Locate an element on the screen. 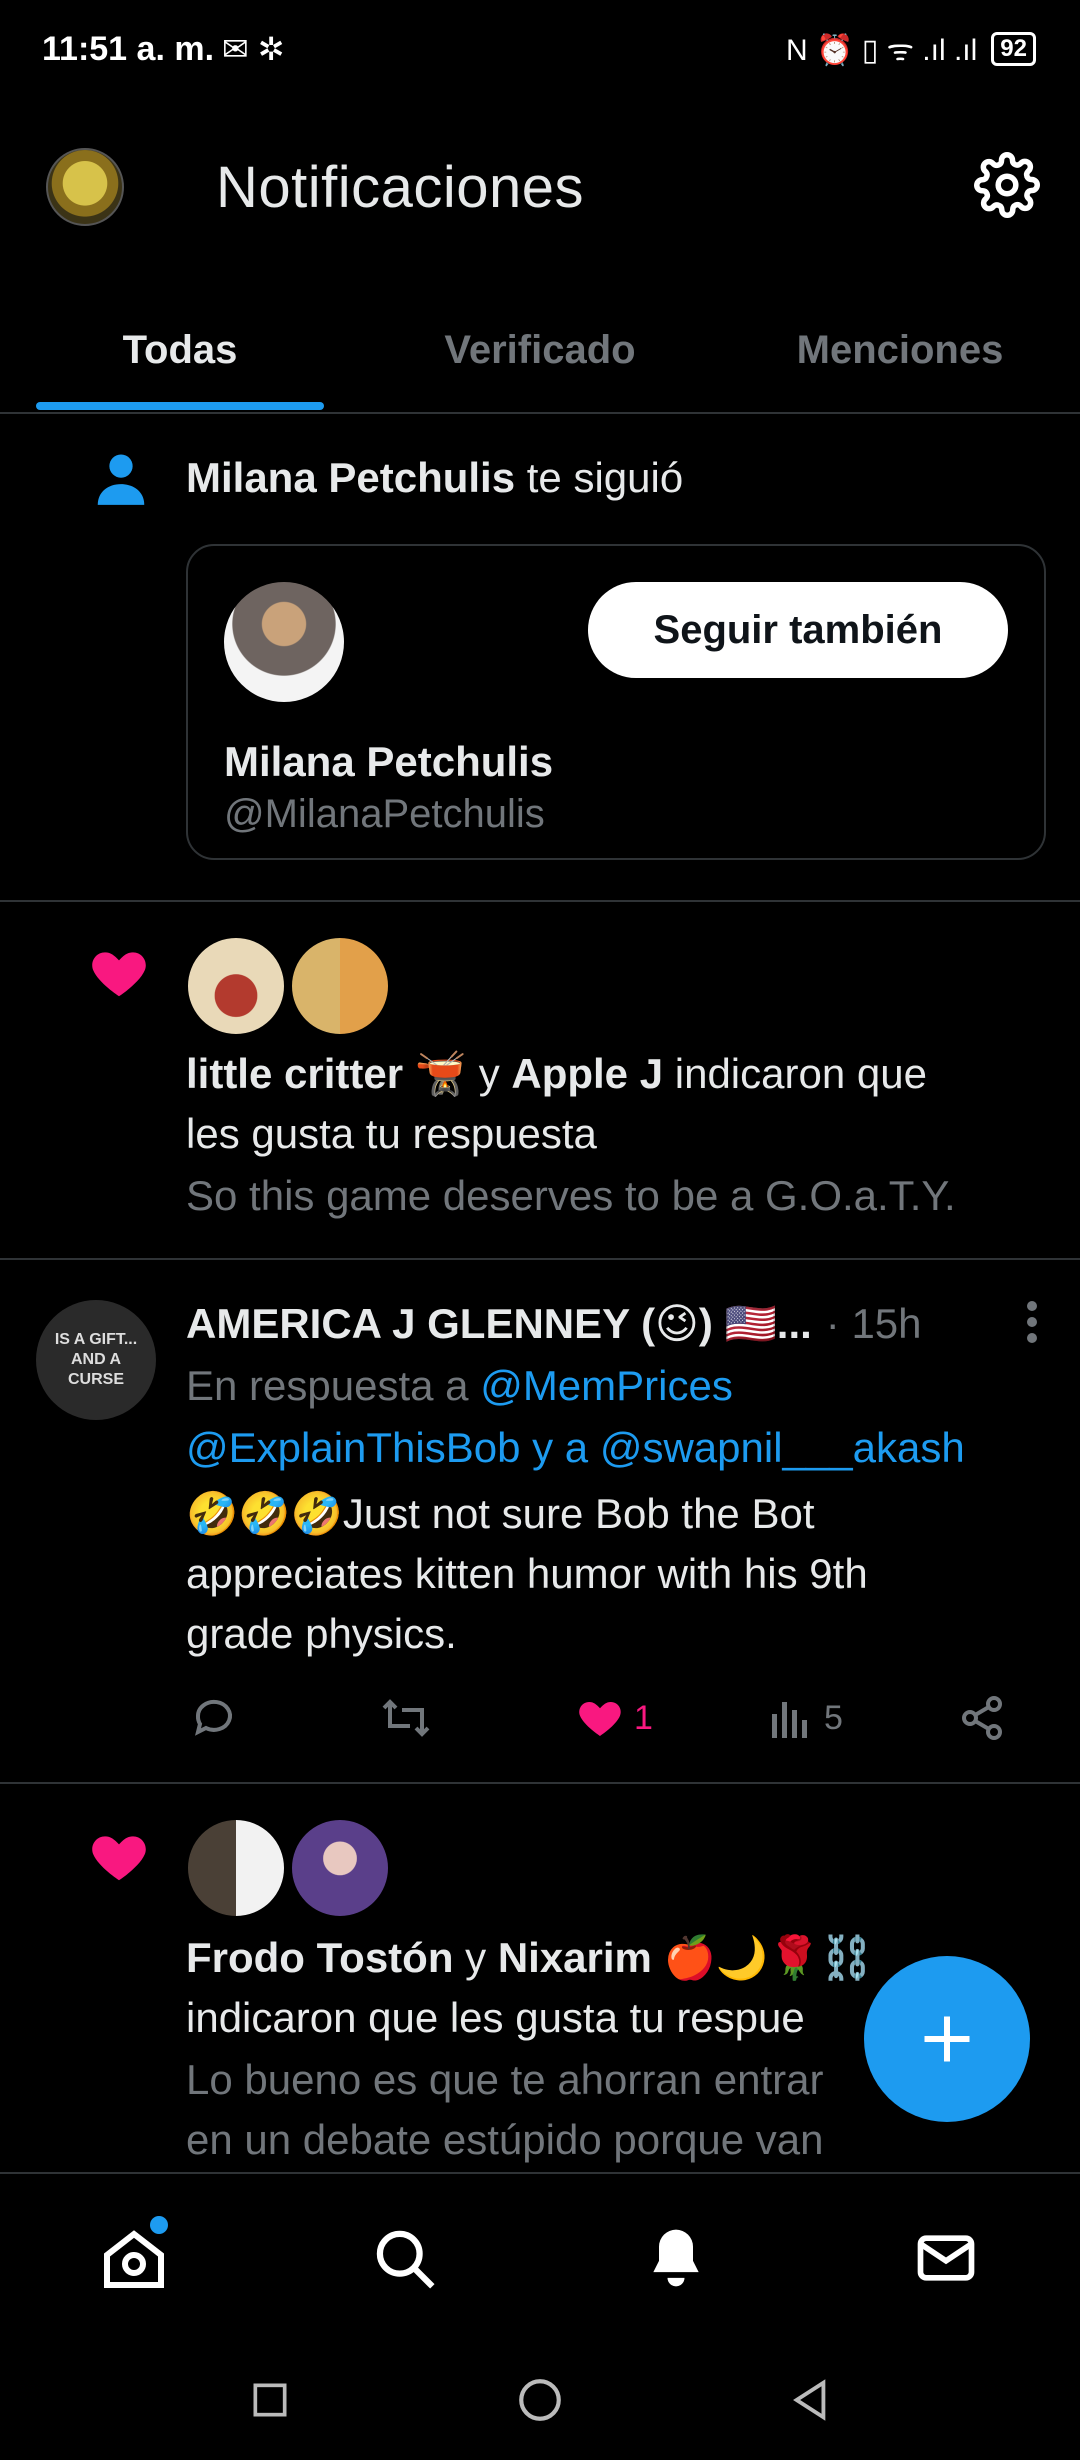  reply-context-line1: En respuesta a @MemPrices is located at coordinates (459, 1386).